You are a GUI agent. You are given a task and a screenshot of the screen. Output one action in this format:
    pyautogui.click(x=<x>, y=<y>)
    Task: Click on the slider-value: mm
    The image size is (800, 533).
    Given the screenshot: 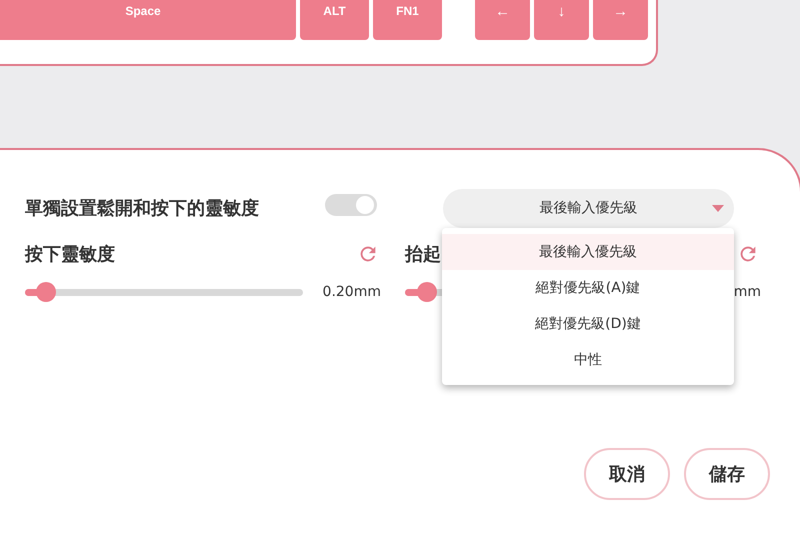 What is the action you would take?
    pyautogui.click(x=746, y=292)
    